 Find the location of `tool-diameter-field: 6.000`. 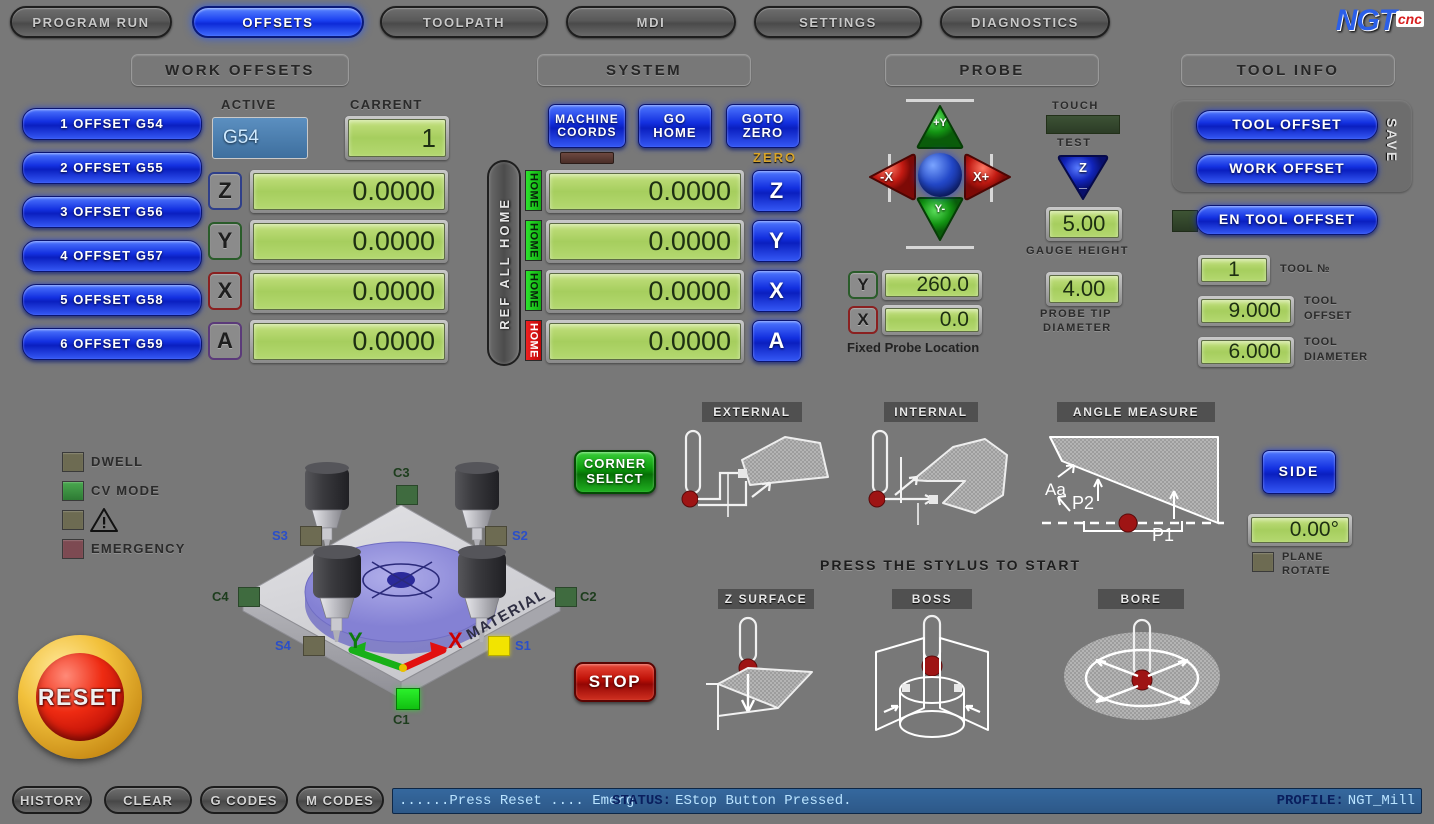

tool-diameter-field: 6.000 is located at coordinates (1246, 352).